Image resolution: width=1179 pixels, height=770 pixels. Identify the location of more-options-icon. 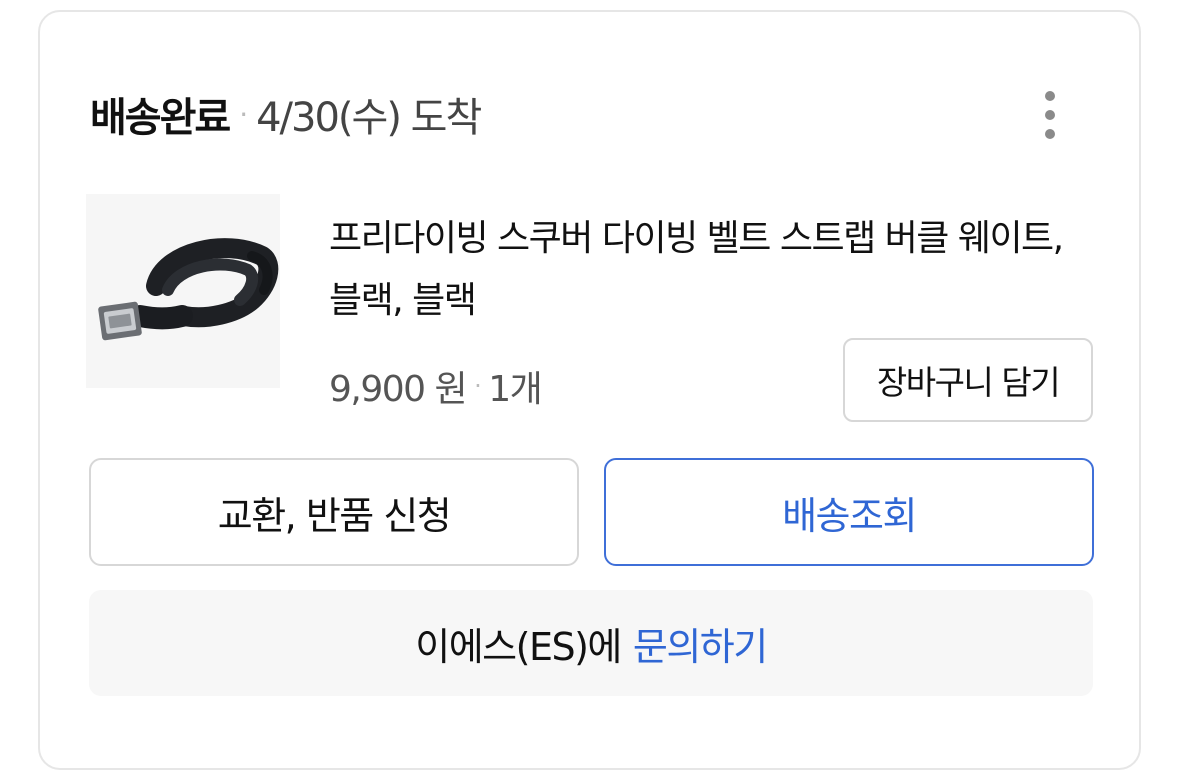
(1050, 115).